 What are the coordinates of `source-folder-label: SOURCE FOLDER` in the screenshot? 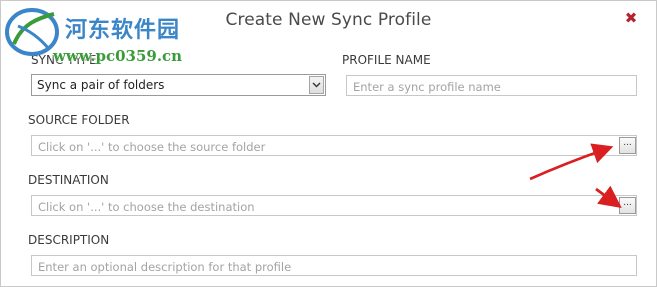 It's located at (79, 120).